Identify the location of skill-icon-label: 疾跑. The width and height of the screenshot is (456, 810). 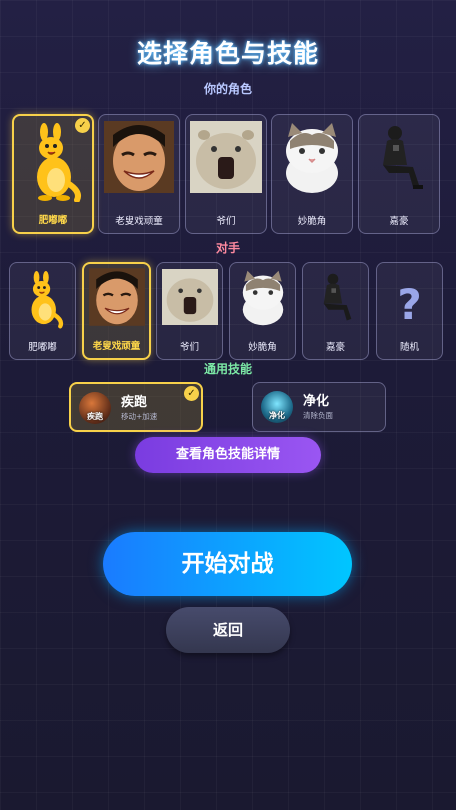
(95, 416).